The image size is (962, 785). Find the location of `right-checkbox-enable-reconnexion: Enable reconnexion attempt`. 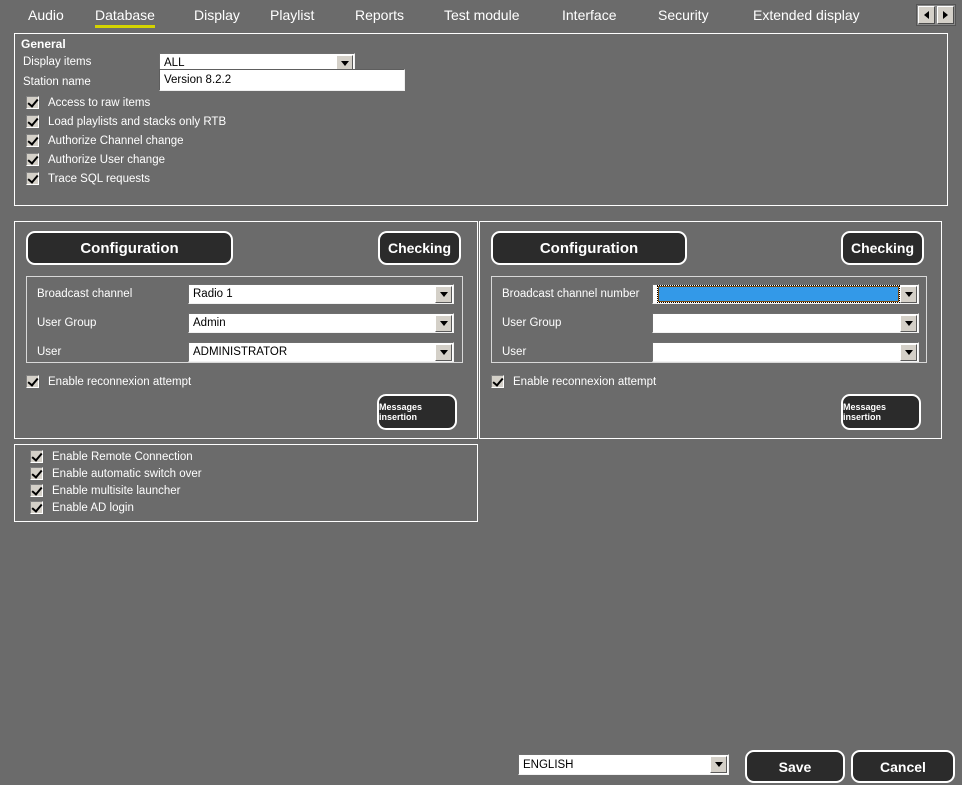

right-checkbox-enable-reconnexion: Enable reconnexion attempt is located at coordinates (573, 381).